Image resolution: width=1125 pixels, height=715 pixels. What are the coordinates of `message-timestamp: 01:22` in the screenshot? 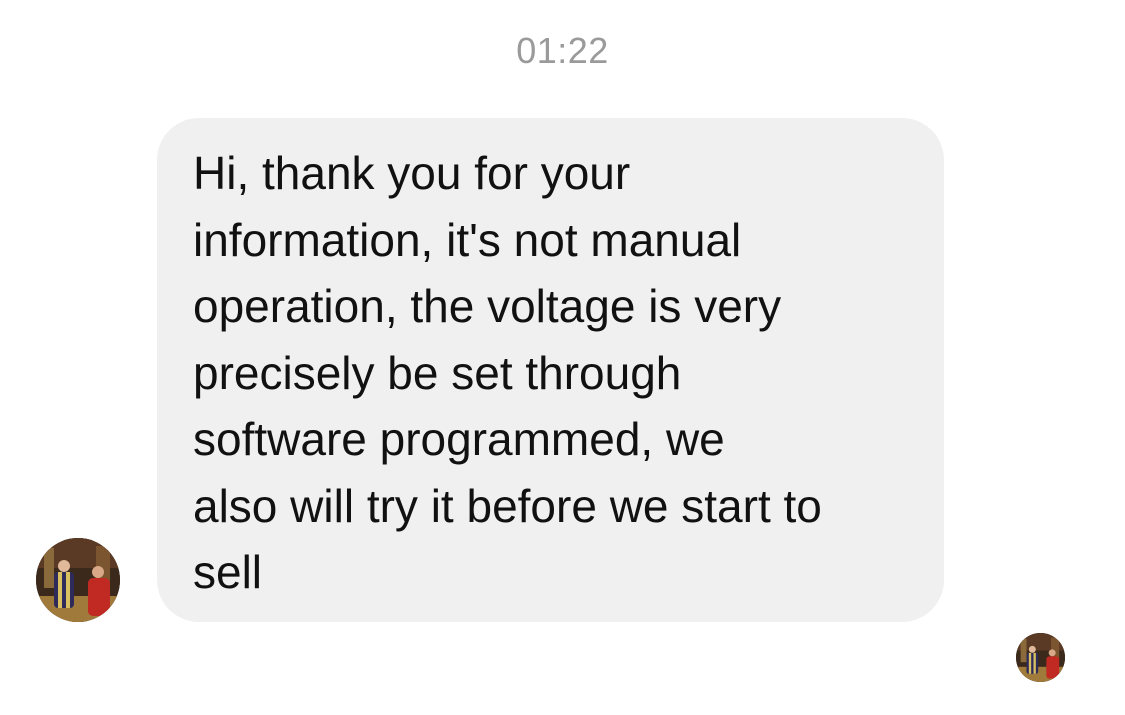 It's located at (562, 50).